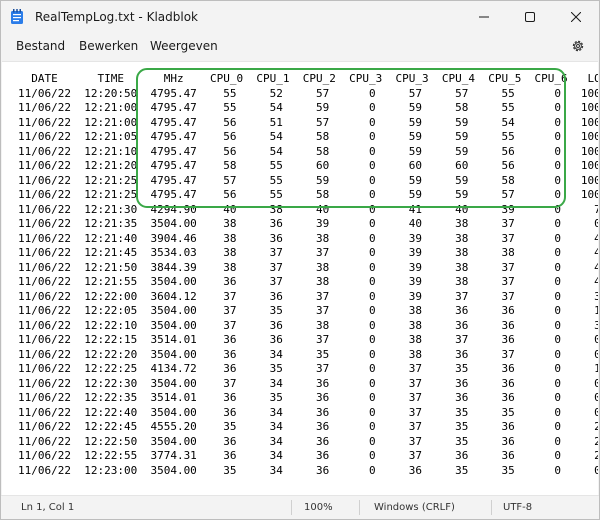  Describe the element at coordinates (414, 507) in the screenshot. I see `line-ending: Windows (CRLF)` at that location.